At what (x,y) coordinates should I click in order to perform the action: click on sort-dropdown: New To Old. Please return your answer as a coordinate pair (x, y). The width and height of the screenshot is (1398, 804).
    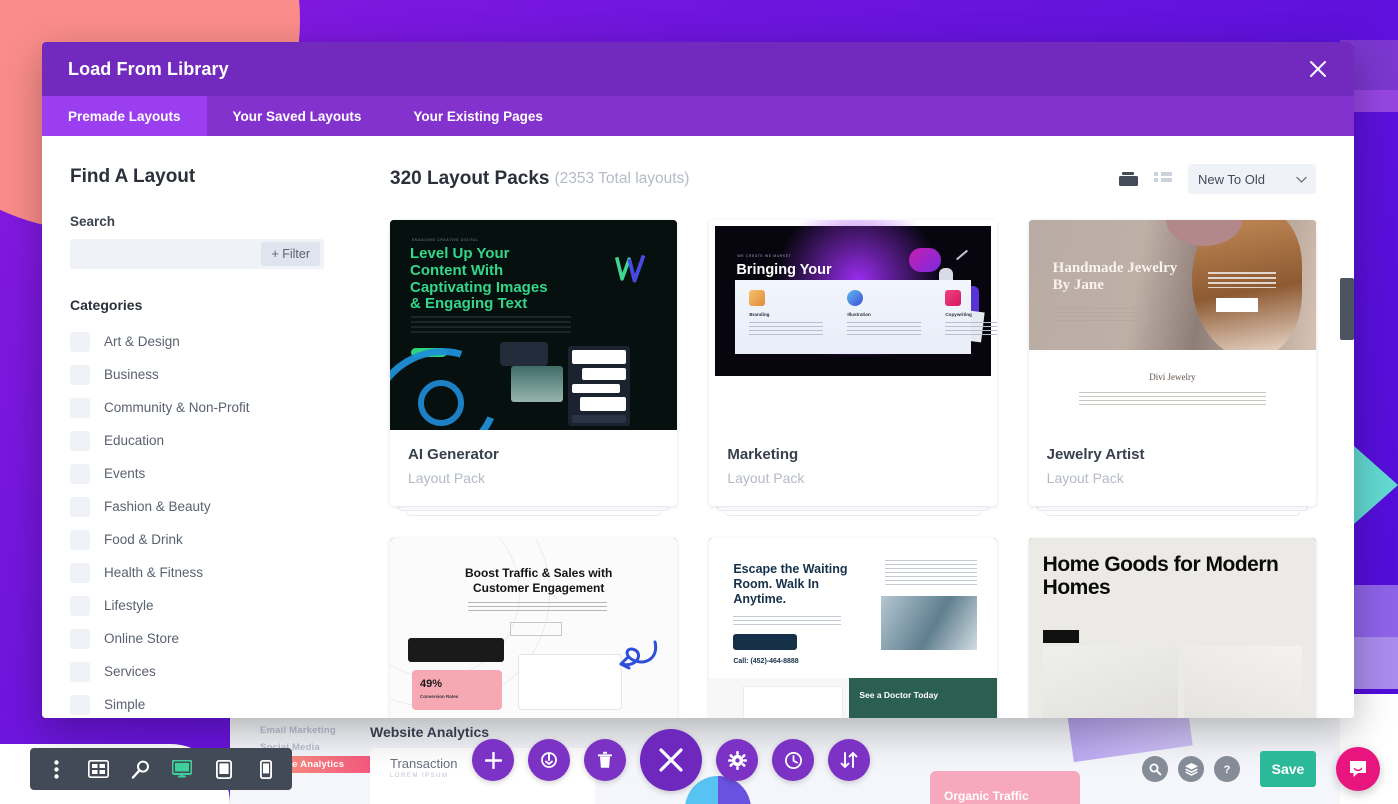
    Looking at the image, I should click on (1252, 179).